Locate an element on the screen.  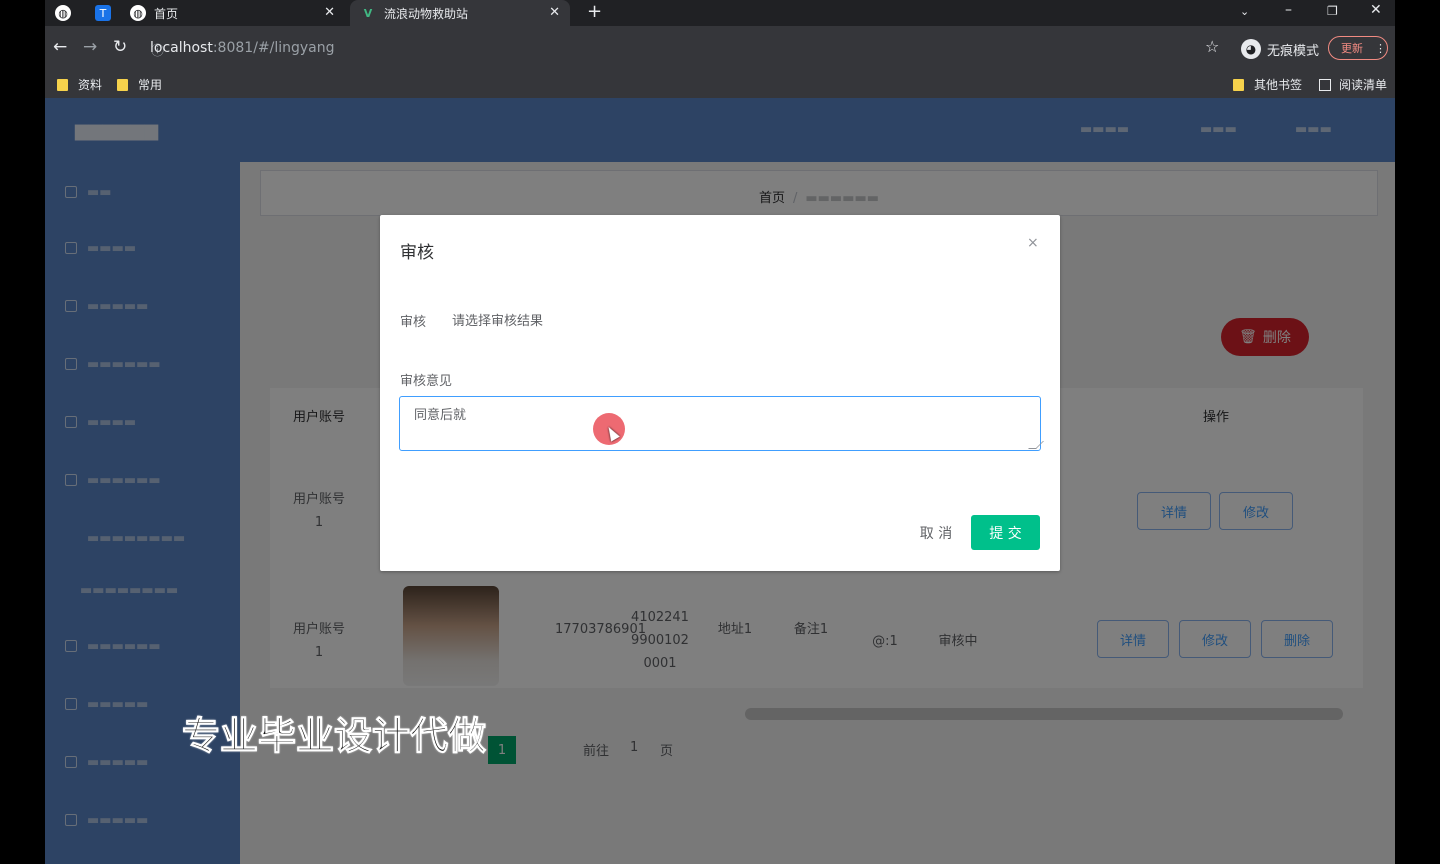
bookmark-folder-changyong: 常用 is located at coordinates (139, 84).